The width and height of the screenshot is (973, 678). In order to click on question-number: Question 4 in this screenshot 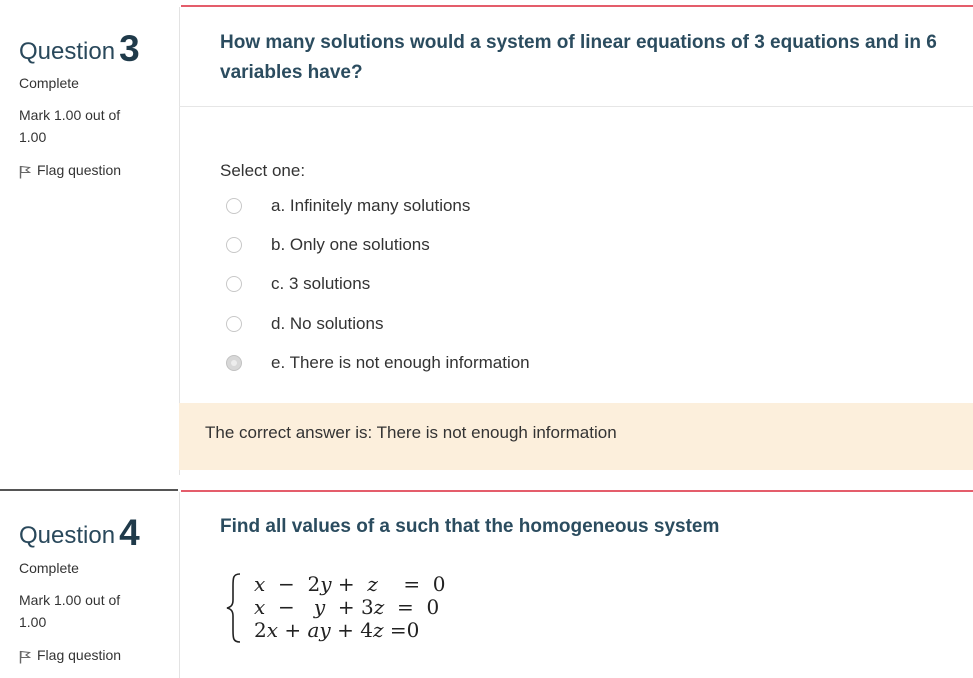, I will do `click(79, 531)`.